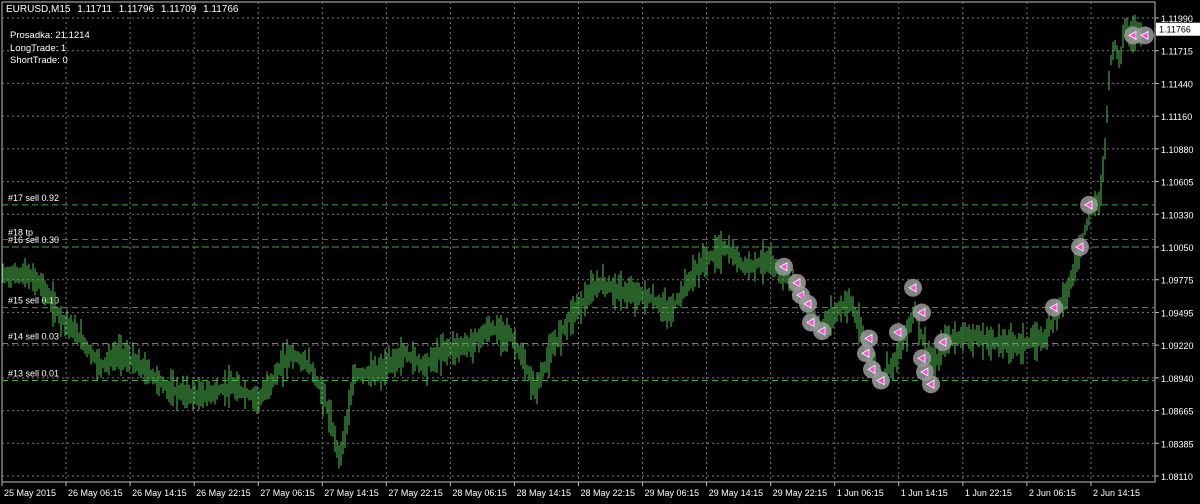  Describe the element at coordinates (1177, 19) in the screenshot. I see `y-tick-label: 1.11990` at that location.